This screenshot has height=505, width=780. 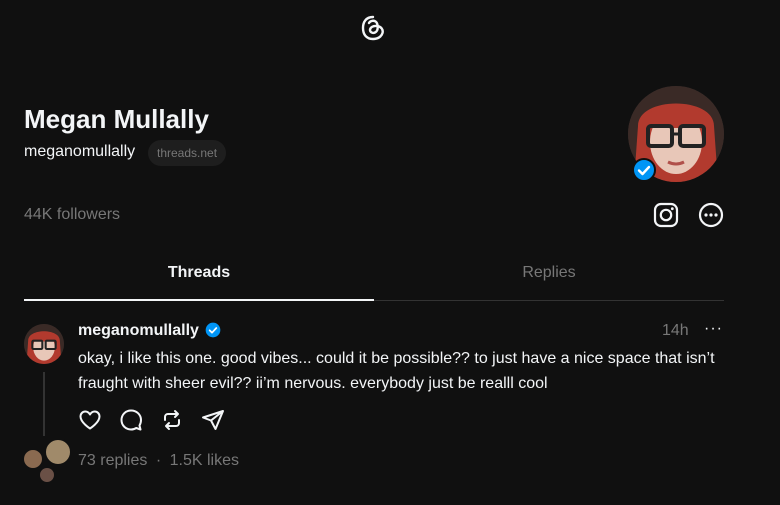 I want to click on post-avatar, so click(x=44, y=344).